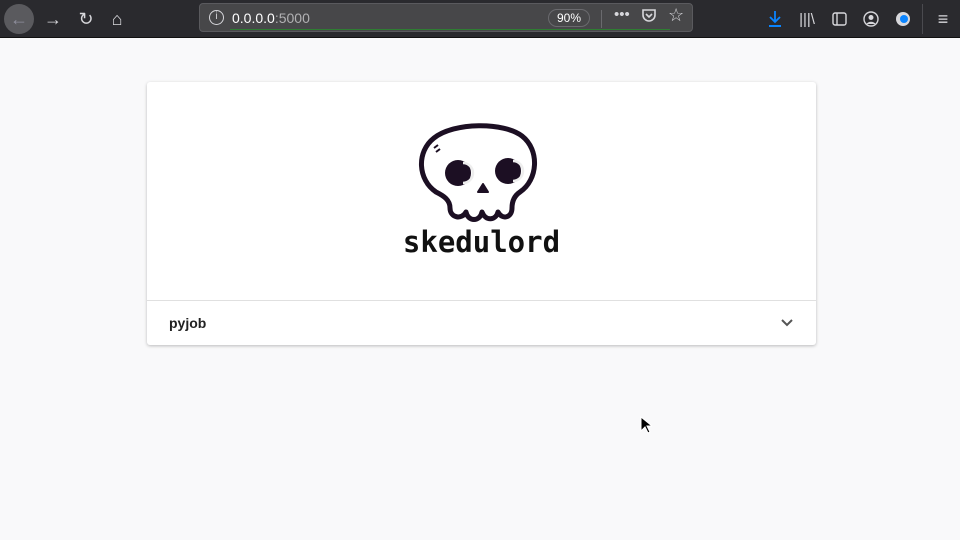  I want to click on back-icon: ←, so click(19, 19).